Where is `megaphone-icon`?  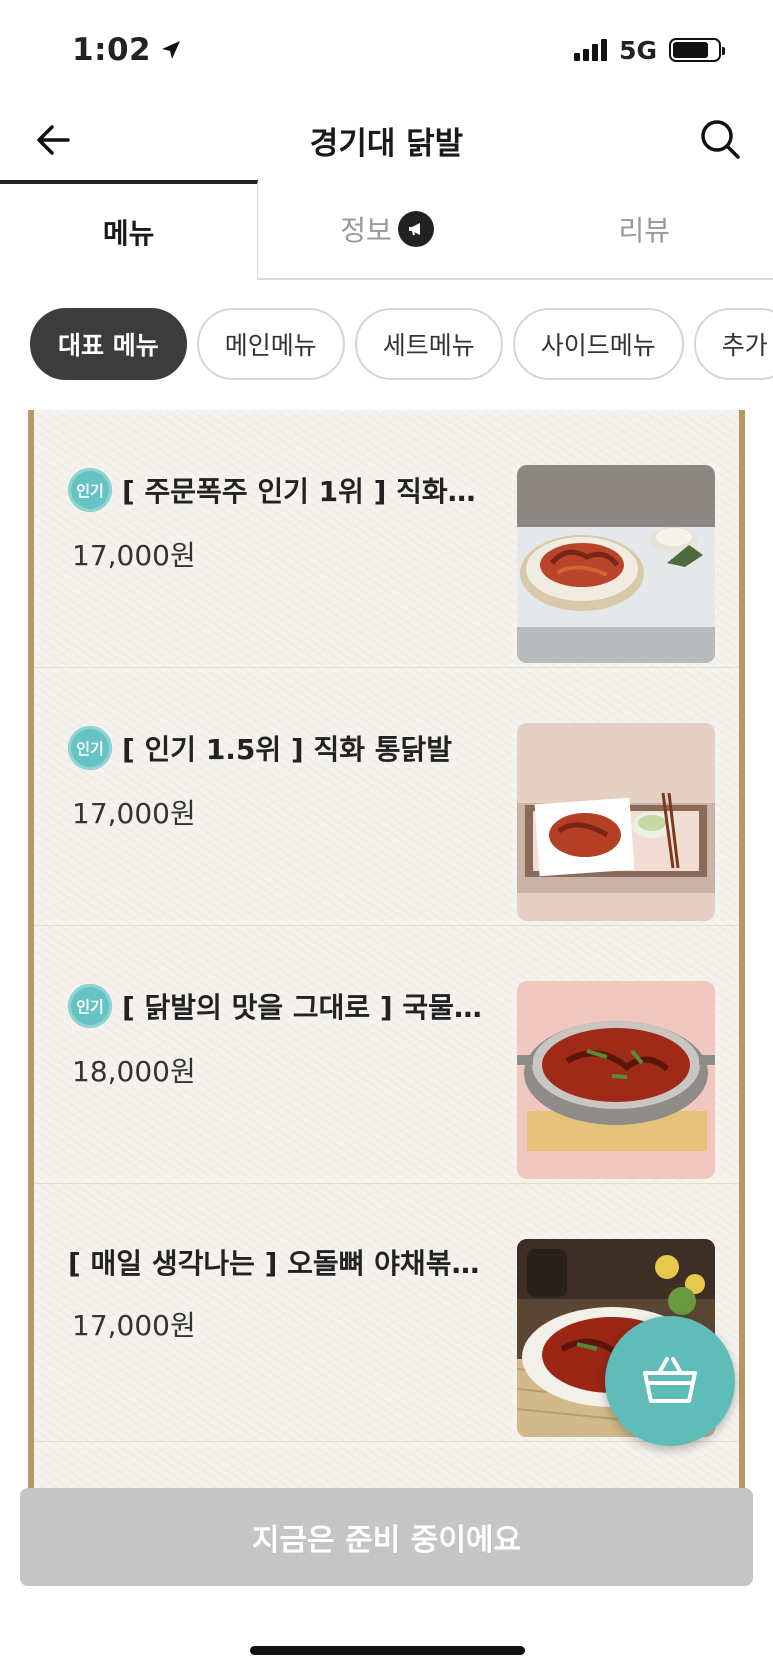 megaphone-icon is located at coordinates (415, 229).